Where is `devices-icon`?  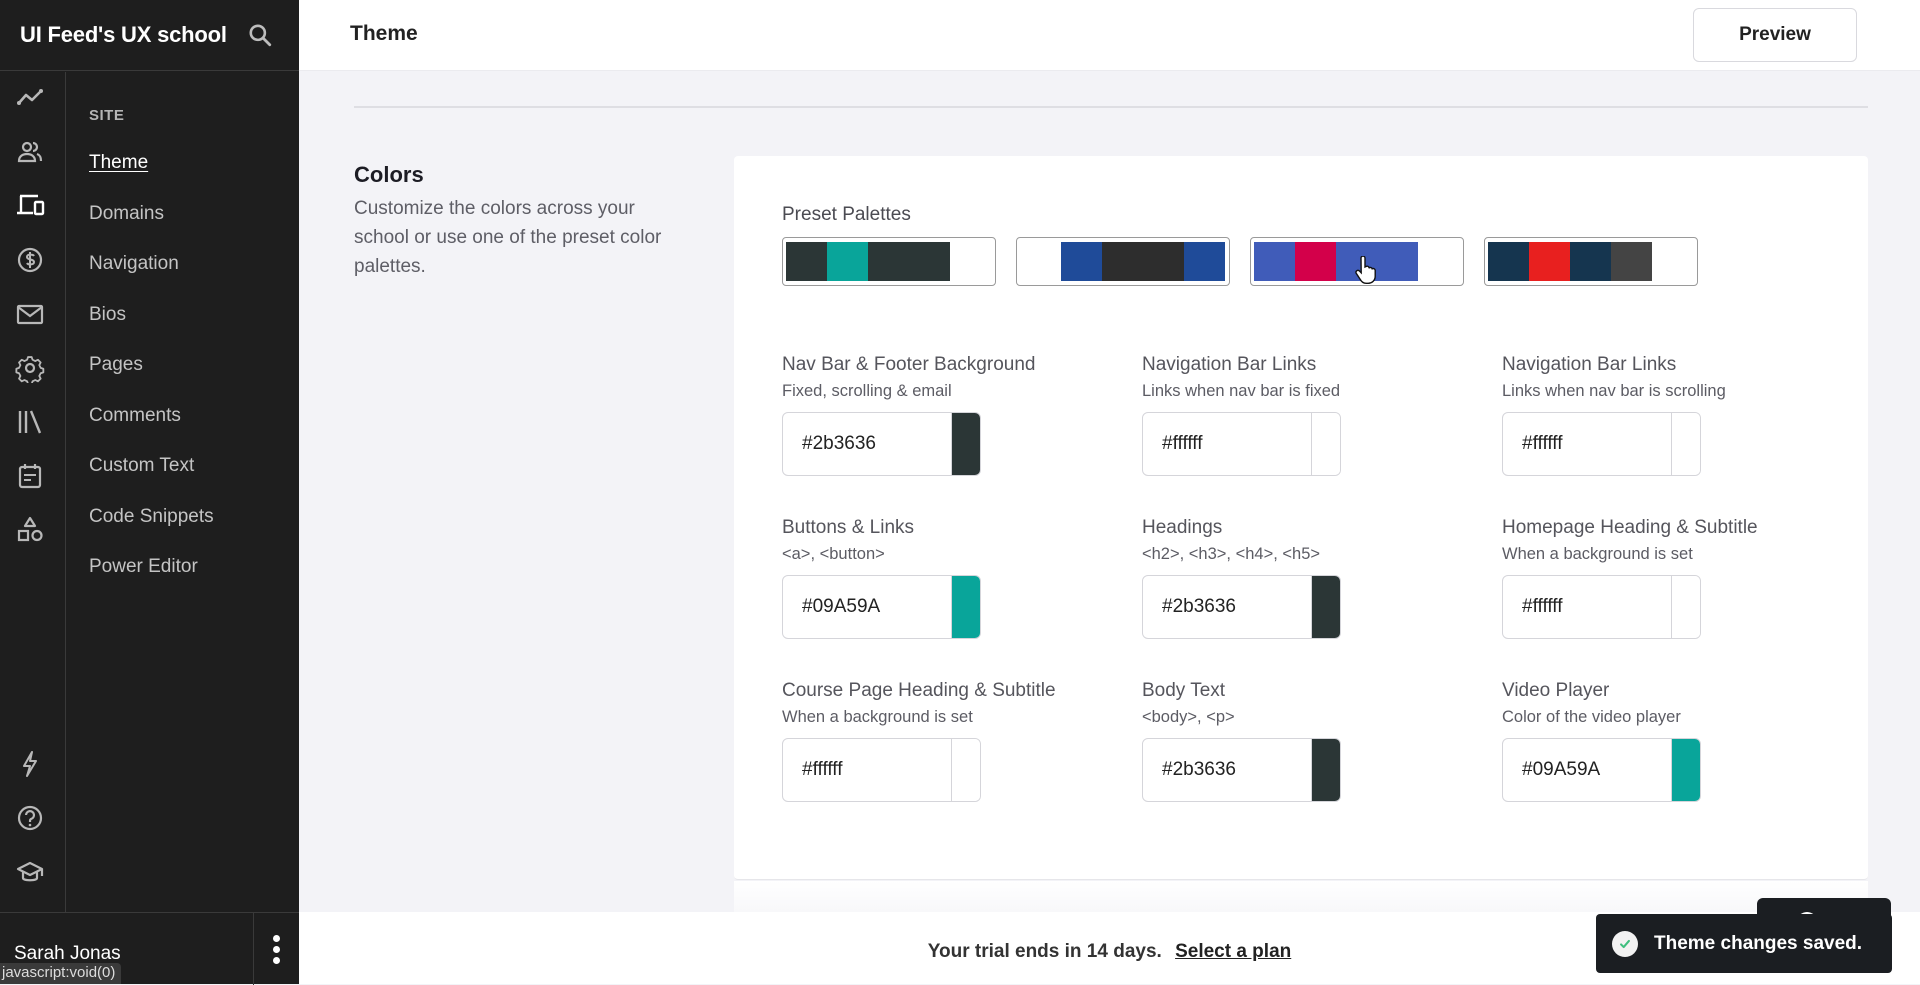
devices-icon is located at coordinates (30, 206).